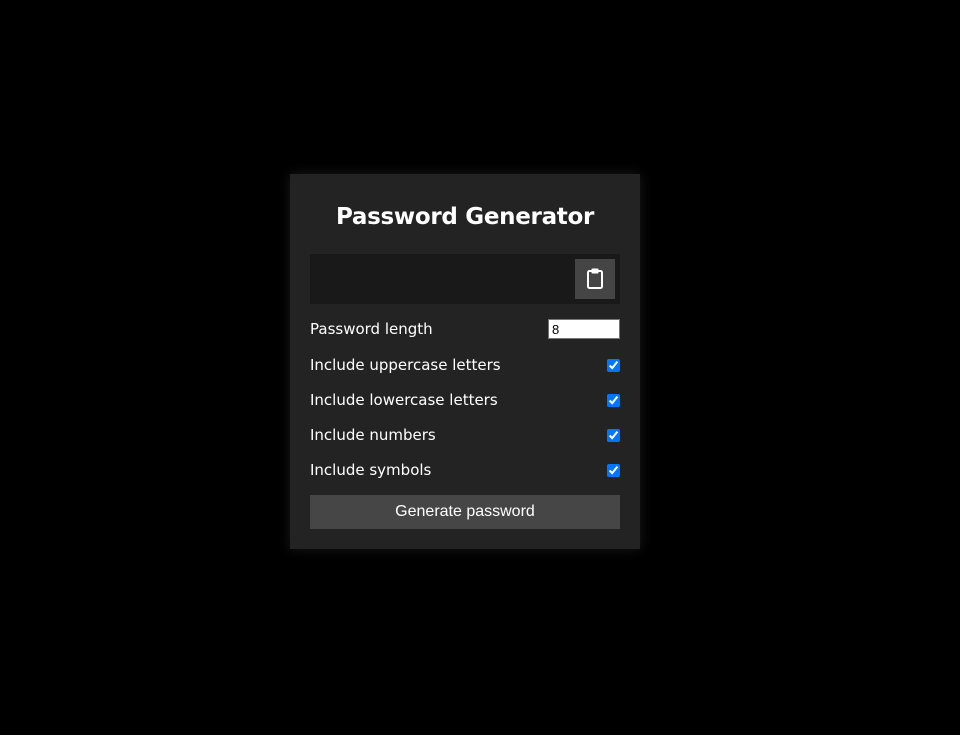 The height and width of the screenshot is (735, 960). What do you see at coordinates (371, 470) in the screenshot?
I see `symbols-label: Include symbols` at bounding box center [371, 470].